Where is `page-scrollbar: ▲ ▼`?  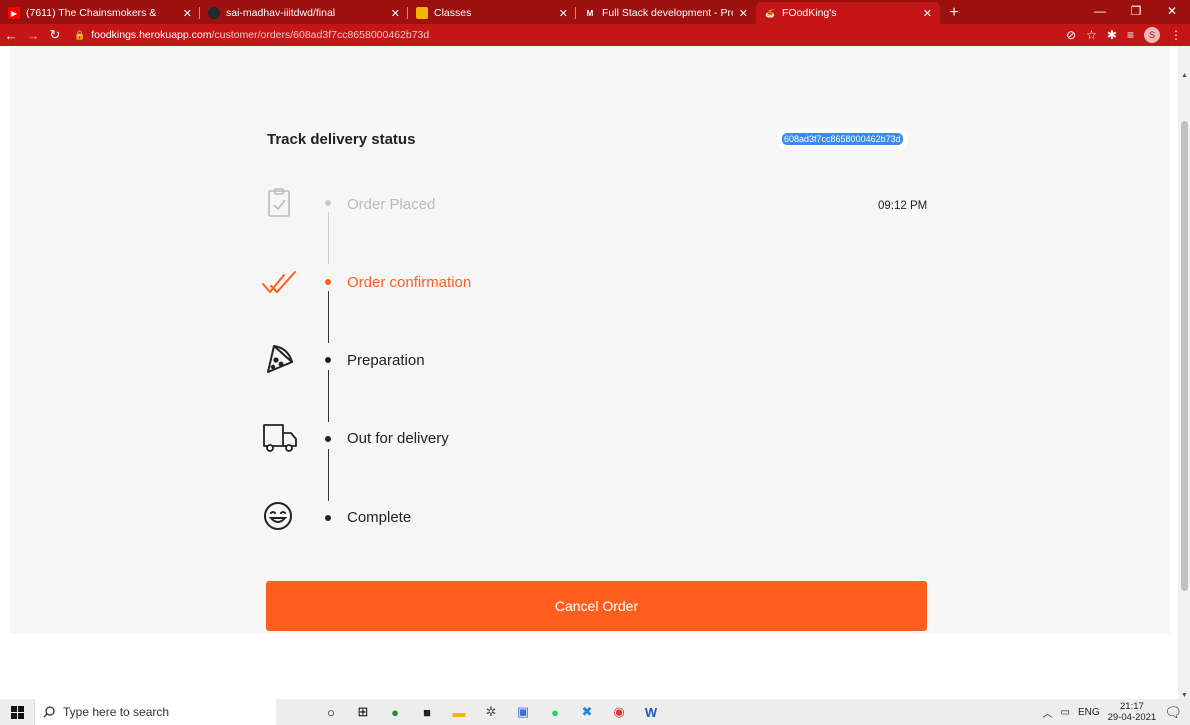
page-scrollbar: ▲ ▼ is located at coordinates (1184, 372).